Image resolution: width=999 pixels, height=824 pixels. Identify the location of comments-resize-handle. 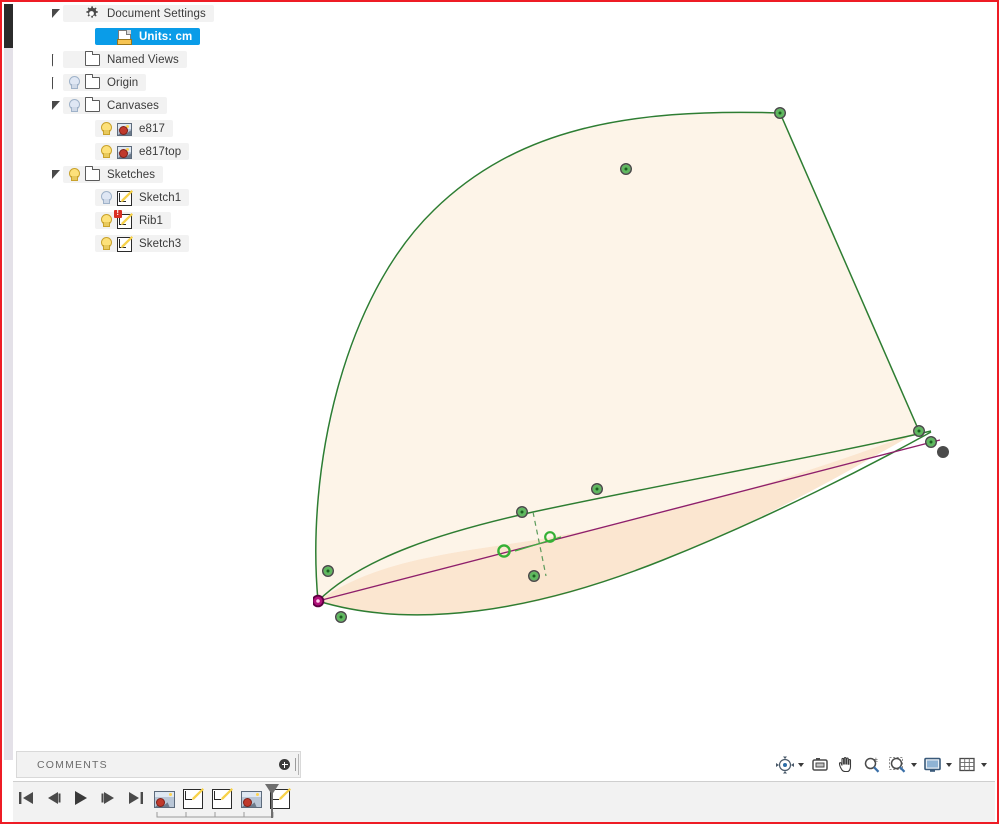
(298, 764).